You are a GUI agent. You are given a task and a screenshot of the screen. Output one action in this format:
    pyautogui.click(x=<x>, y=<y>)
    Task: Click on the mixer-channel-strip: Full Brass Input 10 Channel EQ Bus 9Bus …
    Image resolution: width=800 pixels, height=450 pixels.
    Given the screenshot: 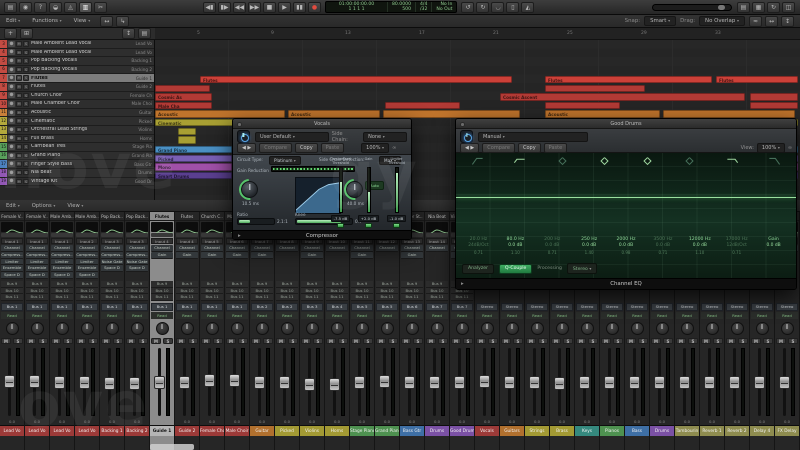 What is the action you would take?
    pyautogui.click(x=337, y=331)
    